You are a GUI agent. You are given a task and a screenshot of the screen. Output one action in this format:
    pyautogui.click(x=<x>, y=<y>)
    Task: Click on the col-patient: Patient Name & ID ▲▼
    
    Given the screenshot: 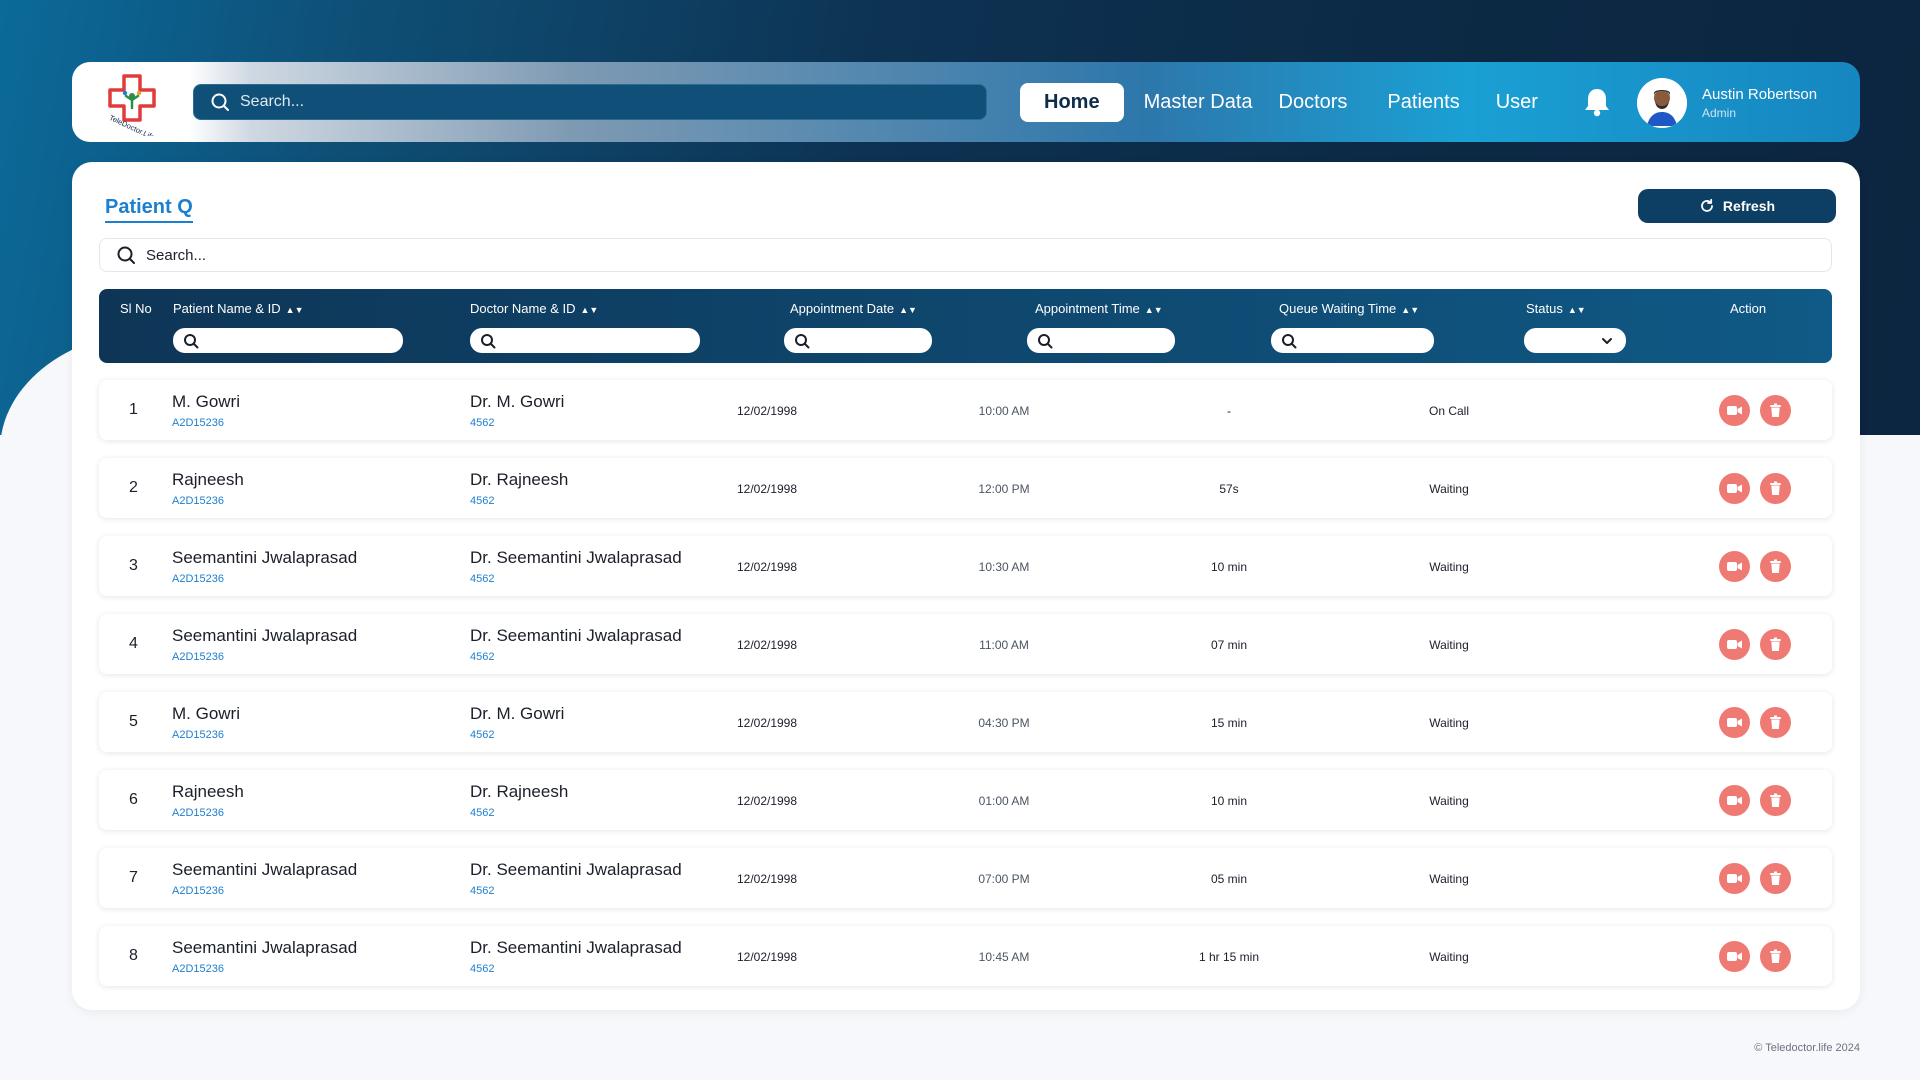 What is the action you would take?
    pyautogui.click(x=238, y=308)
    